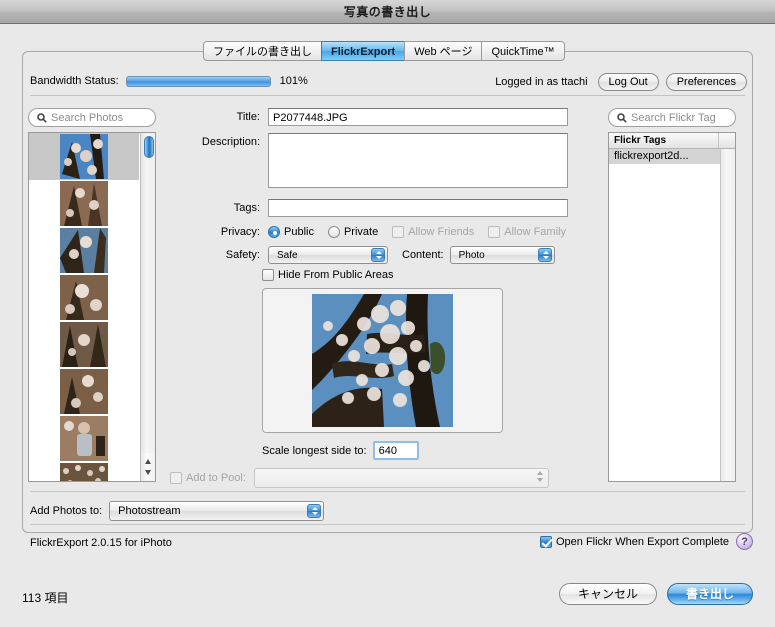 This screenshot has height=627, width=775. I want to click on privacy-private-option: Private, so click(353, 232).